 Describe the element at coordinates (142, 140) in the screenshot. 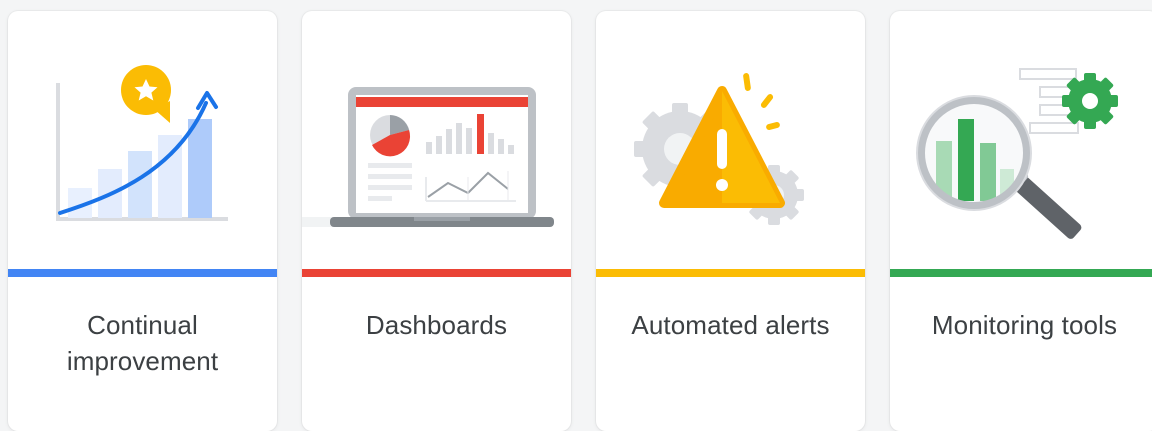

I see `growth-chart-icon` at that location.